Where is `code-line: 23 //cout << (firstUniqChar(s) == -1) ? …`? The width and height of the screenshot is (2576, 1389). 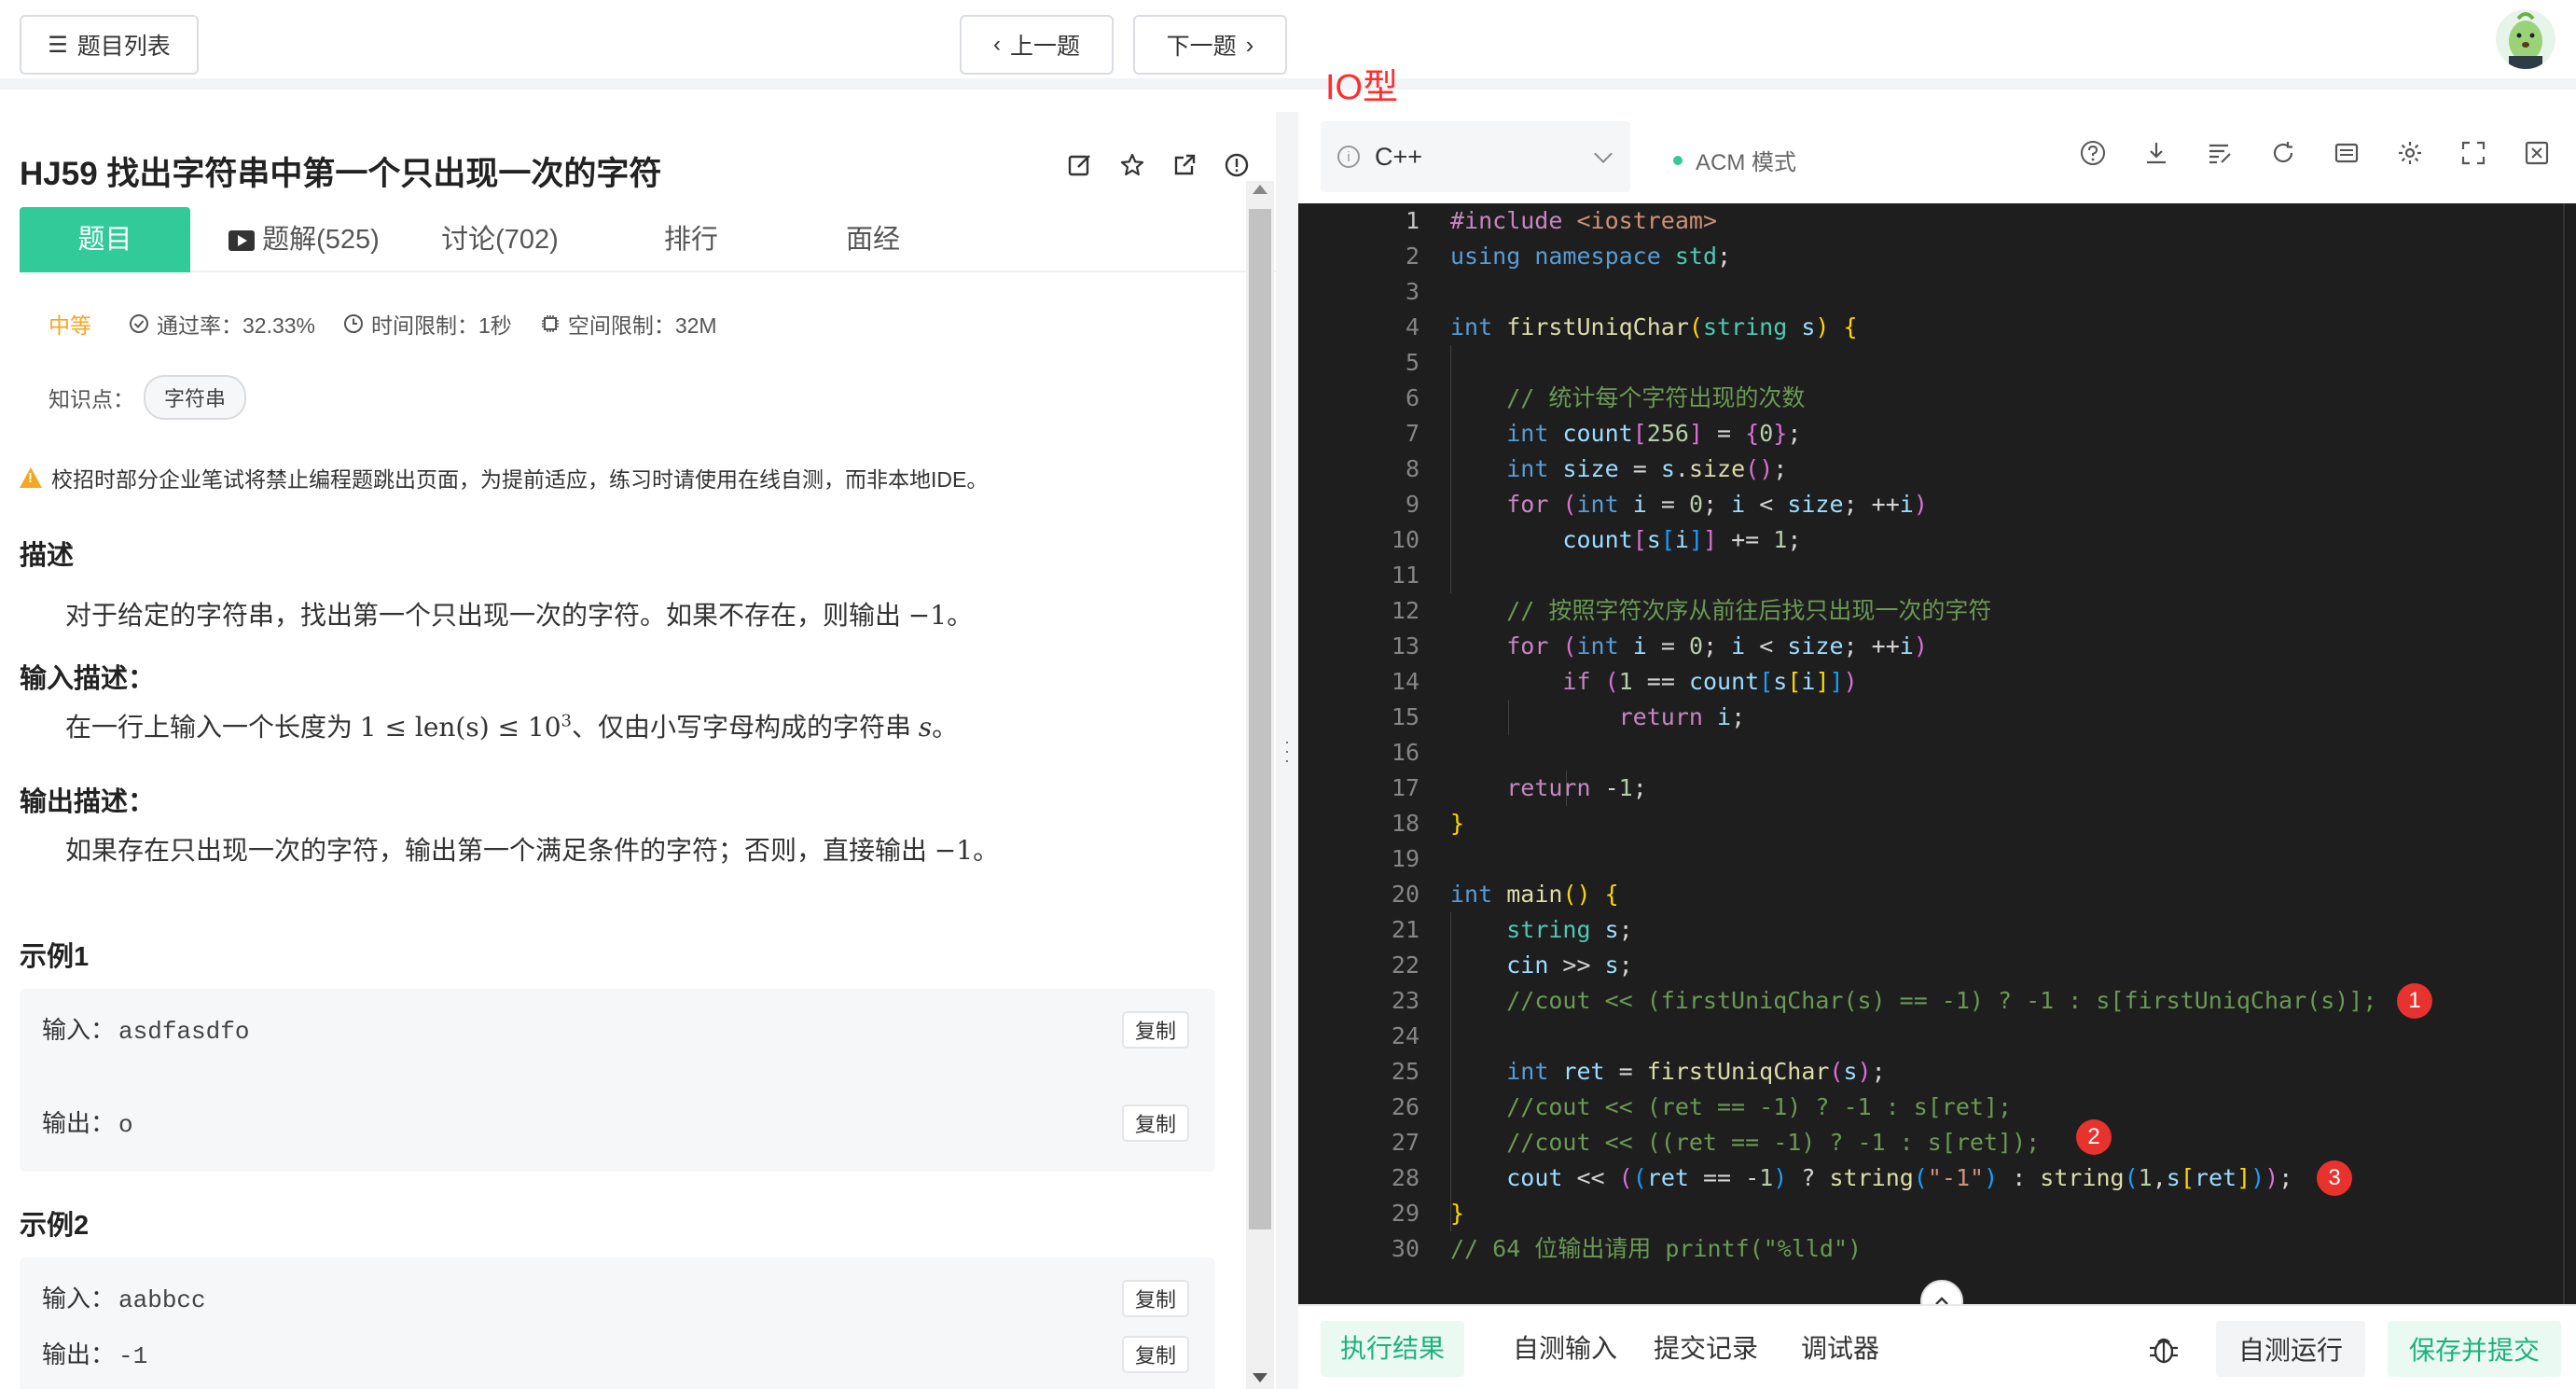 code-line: 23 //cout << (firstUniqChar(s) == -1) ? … is located at coordinates (1937, 1001).